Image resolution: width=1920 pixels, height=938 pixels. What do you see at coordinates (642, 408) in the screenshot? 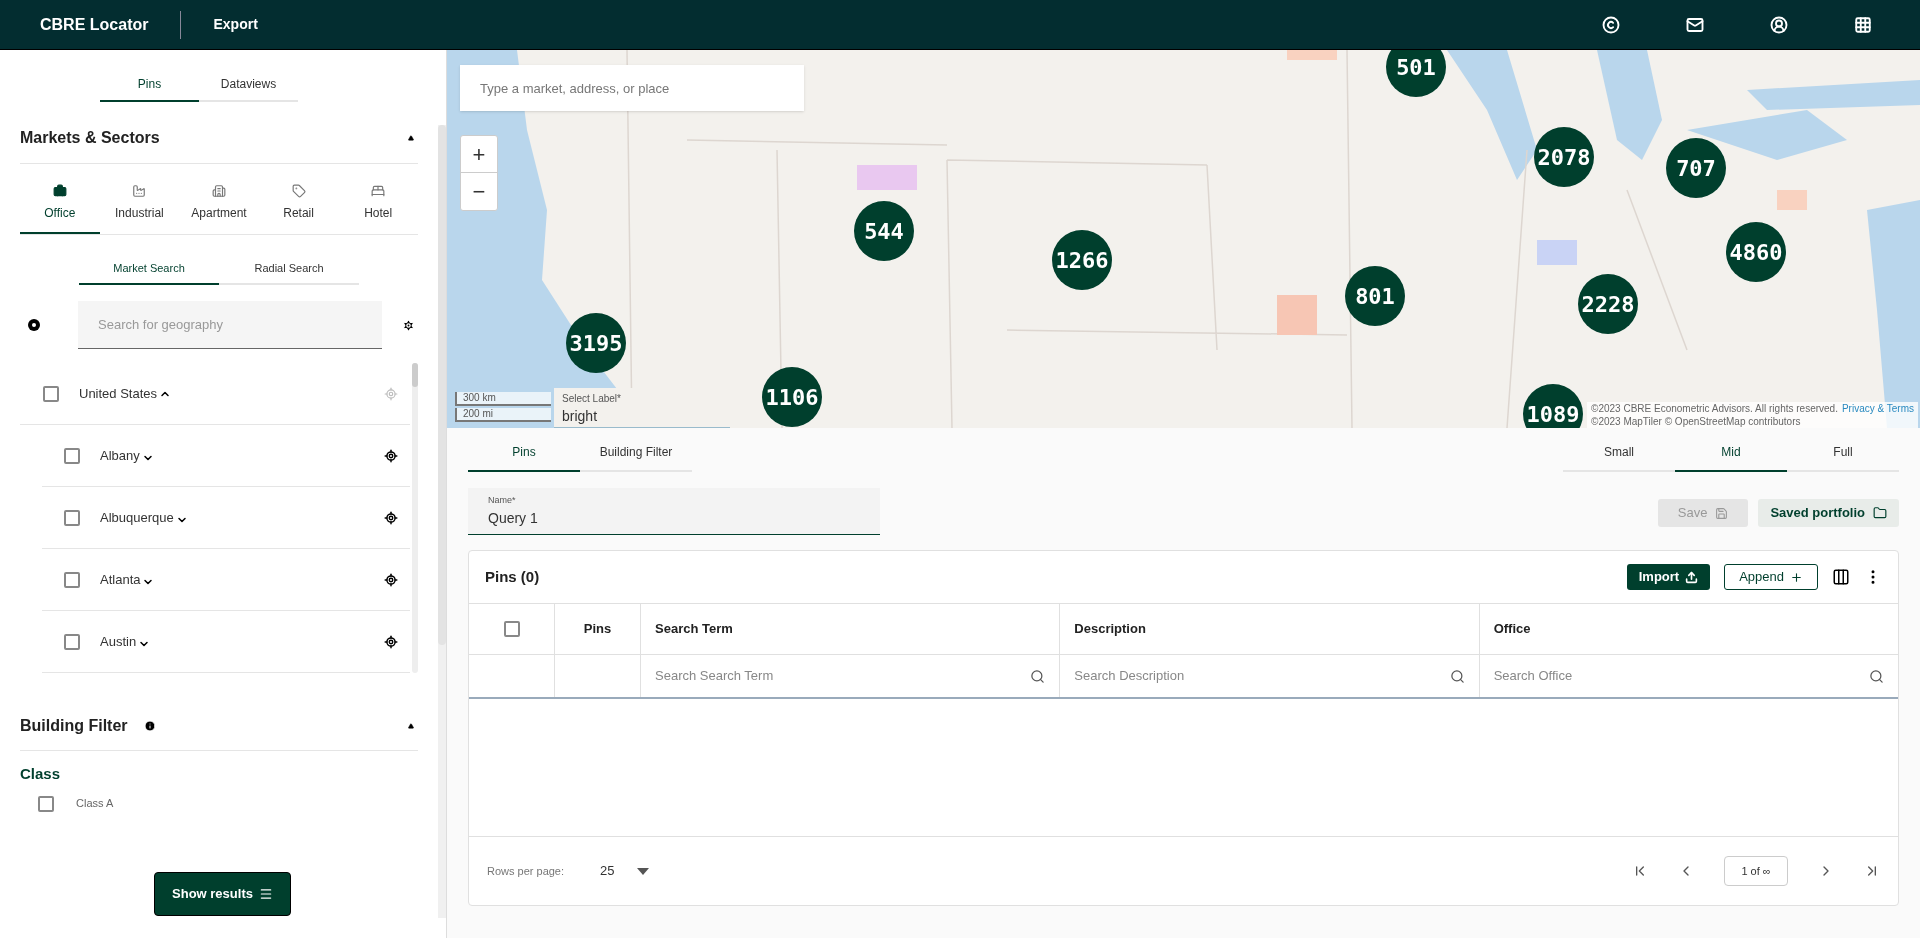
I see `label-style-select: Select Label* bright` at bounding box center [642, 408].